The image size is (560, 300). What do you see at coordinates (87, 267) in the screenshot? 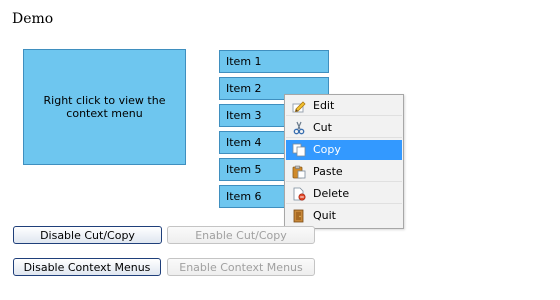
I see `disable-context-menus-button: Disable Context Menus` at bounding box center [87, 267].